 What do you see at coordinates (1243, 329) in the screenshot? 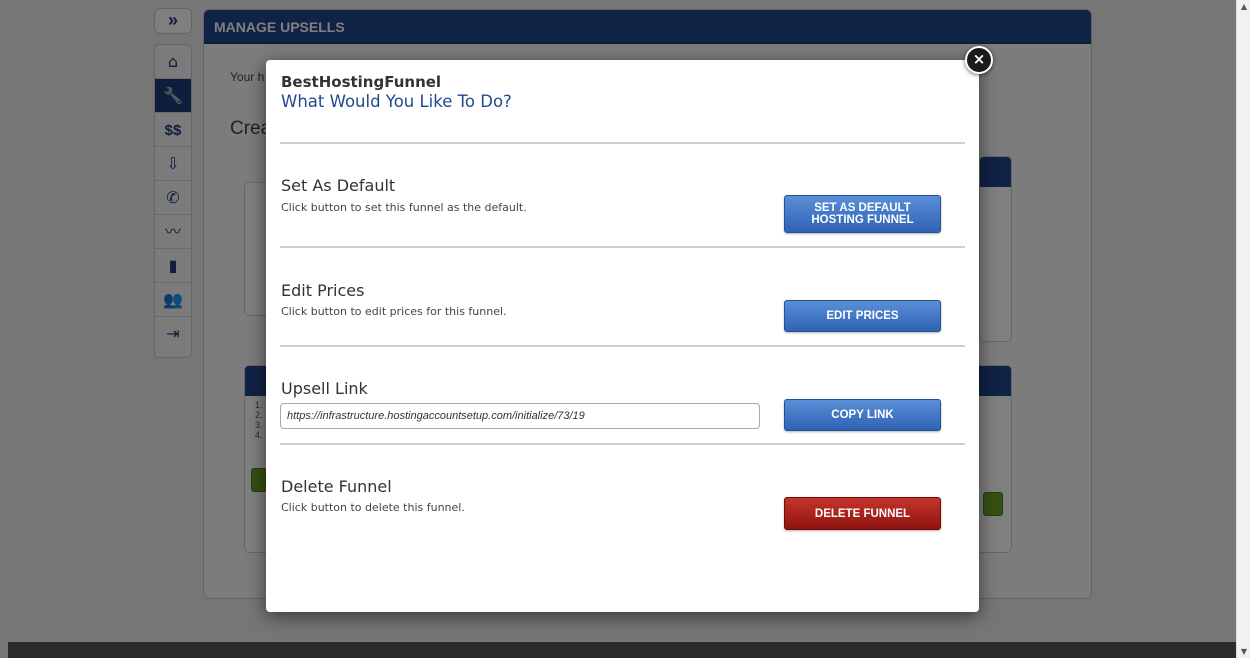
I see `page-scrollbar: ▲ ▼` at bounding box center [1243, 329].